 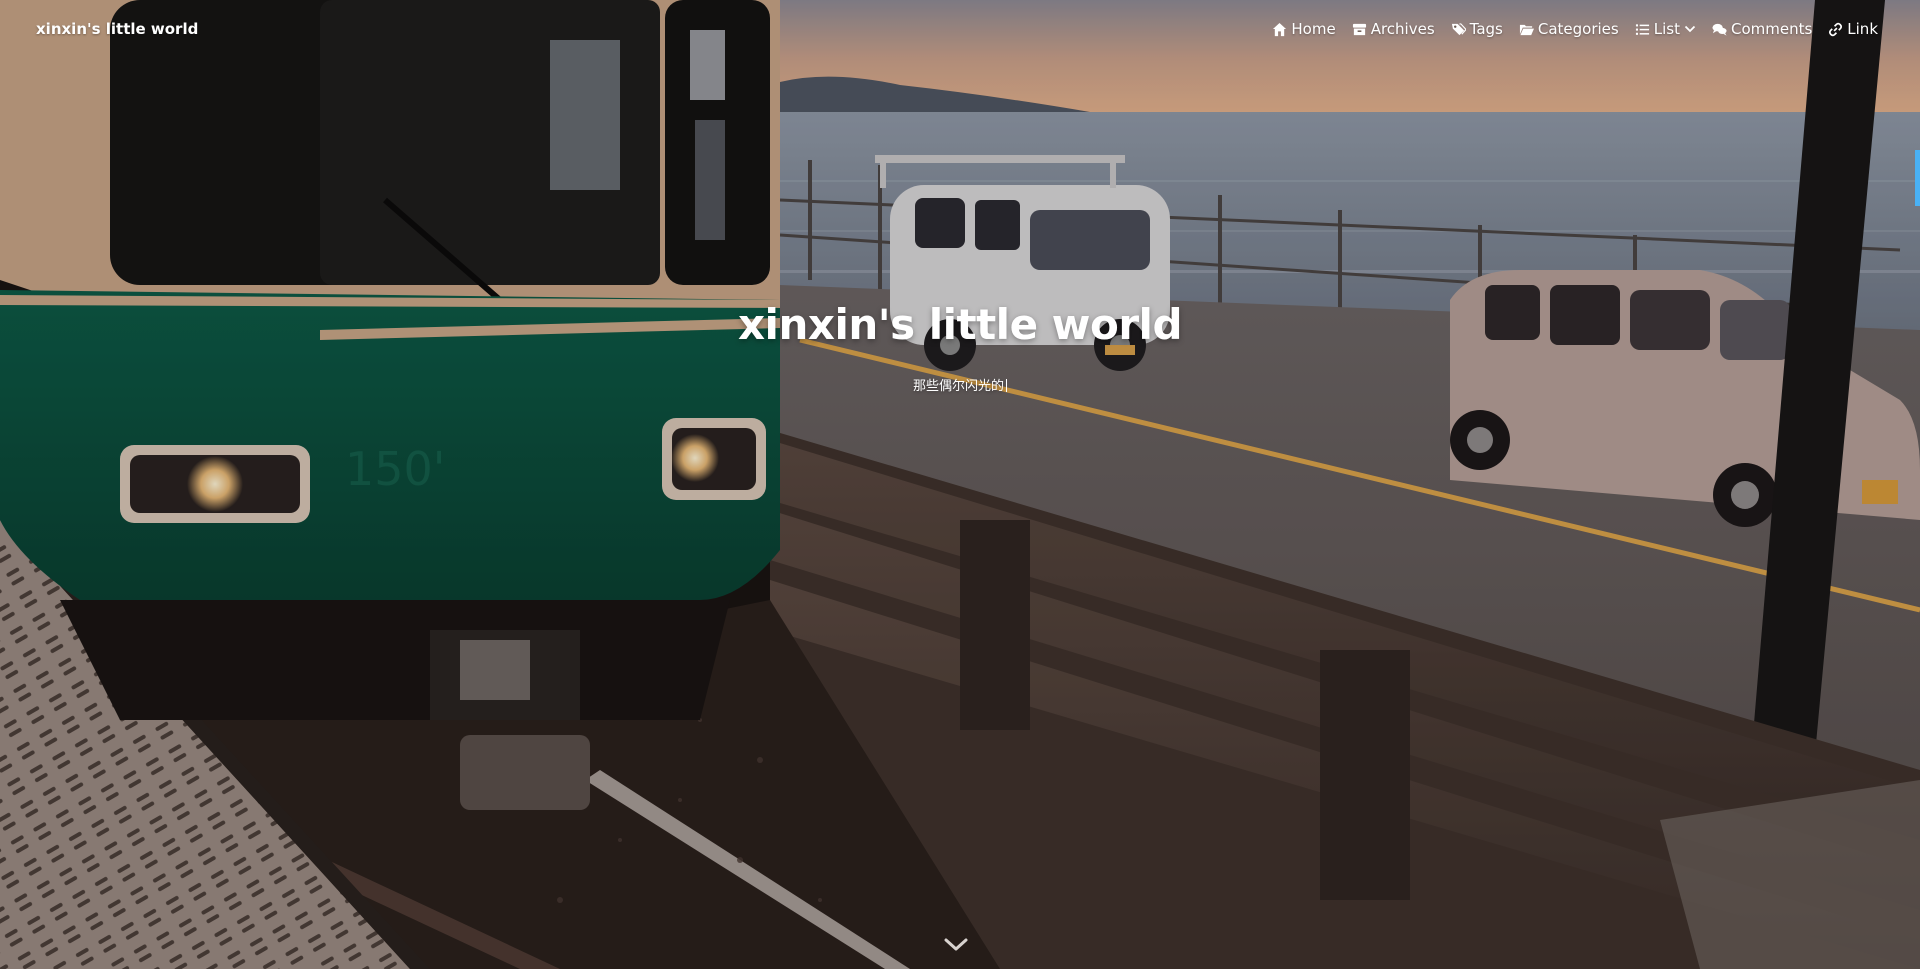 I want to click on nav-item-tags-label: Tags, so click(x=1486, y=29).